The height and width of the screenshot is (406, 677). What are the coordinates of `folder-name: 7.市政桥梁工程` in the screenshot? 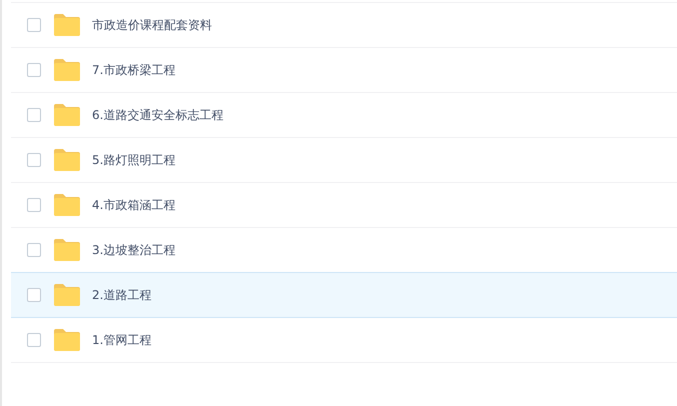 It's located at (134, 70).